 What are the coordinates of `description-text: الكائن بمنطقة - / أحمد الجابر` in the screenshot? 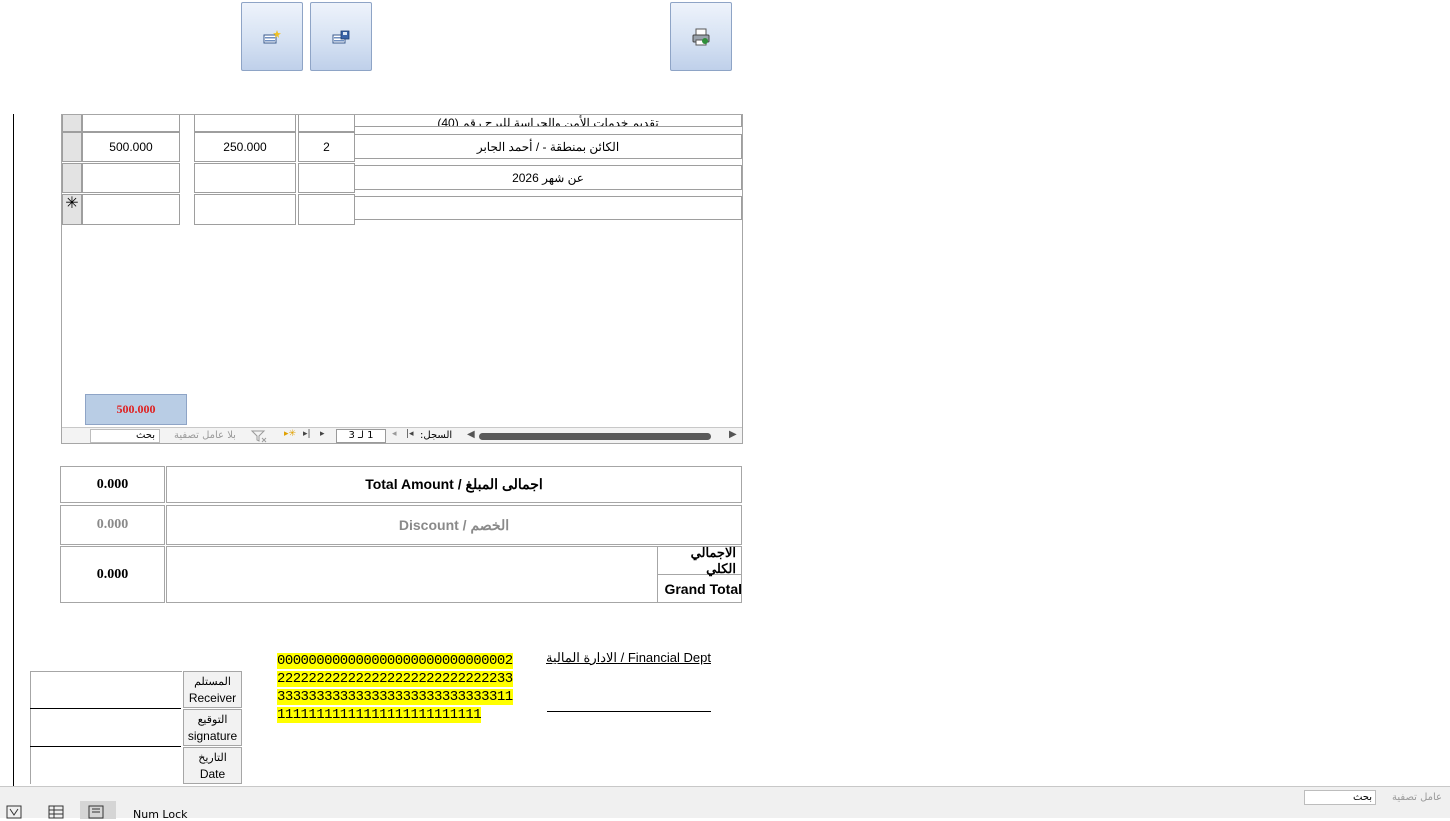 It's located at (548, 146).